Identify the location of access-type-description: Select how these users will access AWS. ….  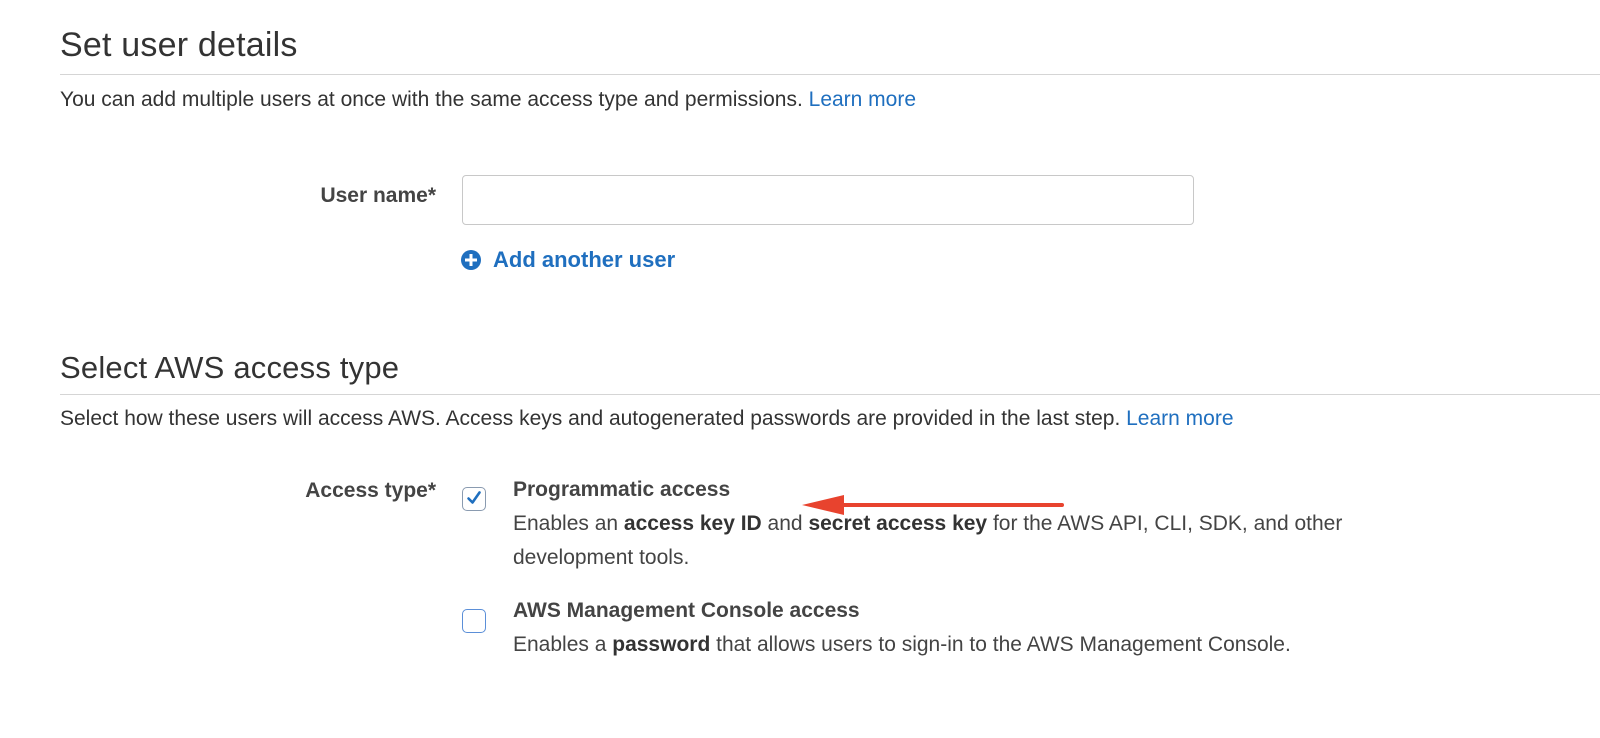
(647, 419).